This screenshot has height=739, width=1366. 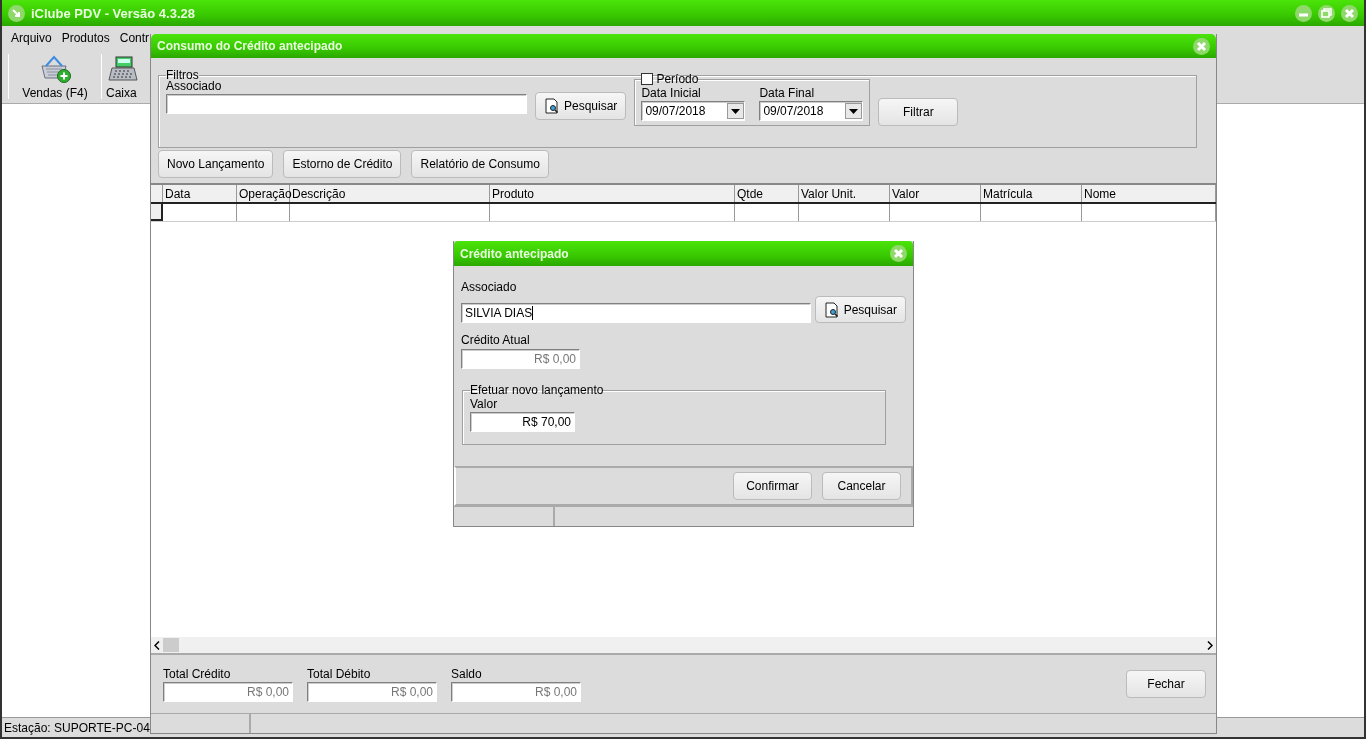 What do you see at coordinates (671, 93) in the screenshot?
I see `field-label: Data Inicial` at bounding box center [671, 93].